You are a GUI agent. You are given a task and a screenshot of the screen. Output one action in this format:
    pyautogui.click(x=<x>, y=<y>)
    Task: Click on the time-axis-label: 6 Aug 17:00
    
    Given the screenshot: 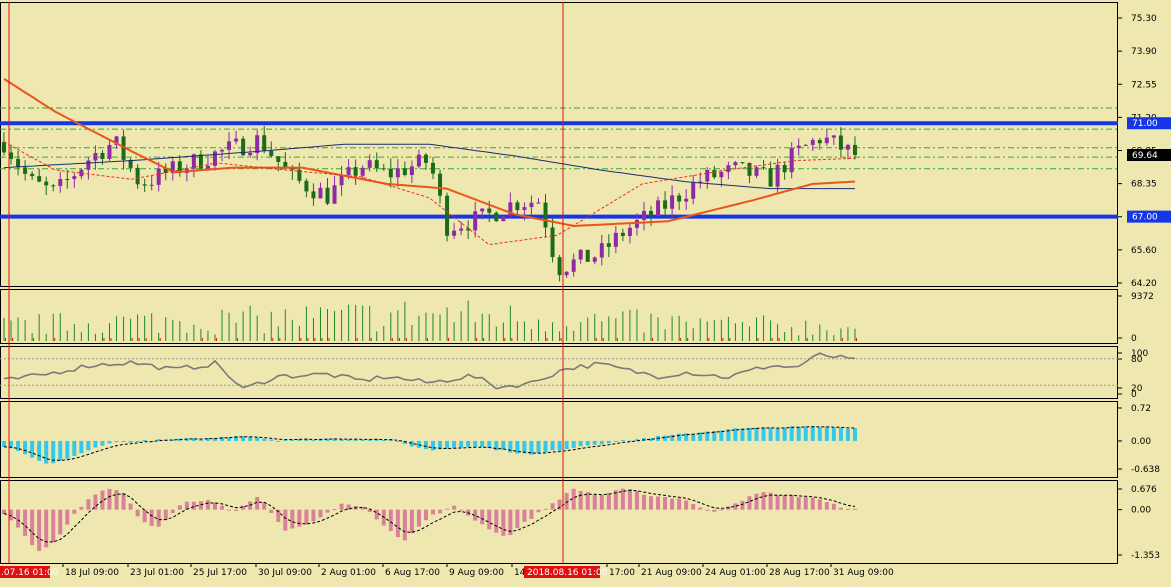 What is the action you would take?
    pyautogui.click(x=412, y=573)
    